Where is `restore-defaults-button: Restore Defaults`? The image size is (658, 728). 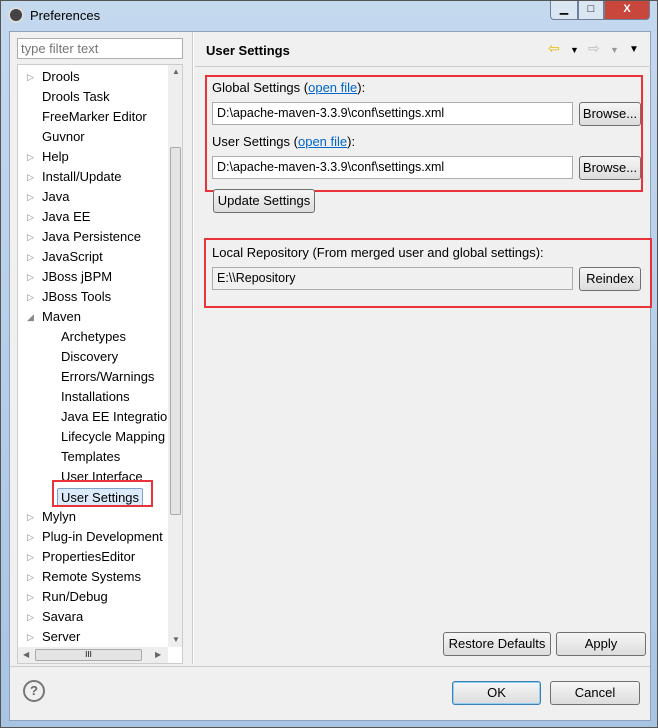
restore-defaults-button: Restore Defaults is located at coordinates (497, 644).